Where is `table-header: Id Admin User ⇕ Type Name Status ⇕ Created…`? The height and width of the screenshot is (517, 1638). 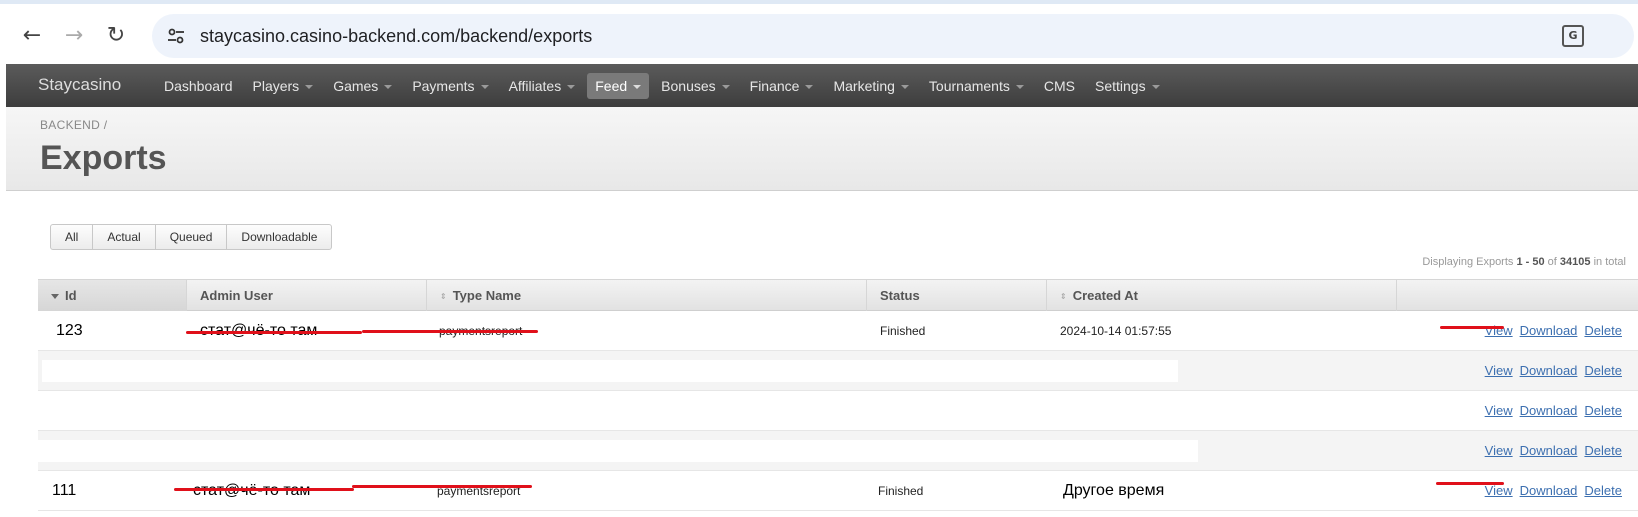 table-header: Id Admin User ⇕ Type Name Status ⇕ Created… is located at coordinates (838, 295).